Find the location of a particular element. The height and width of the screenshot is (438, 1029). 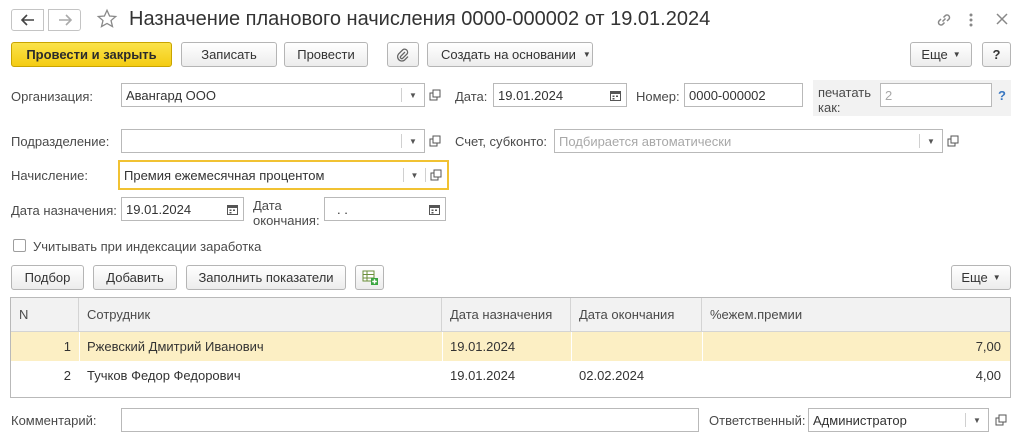

organization-dropdown-icon: ▼ is located at coordinates (413, 95).